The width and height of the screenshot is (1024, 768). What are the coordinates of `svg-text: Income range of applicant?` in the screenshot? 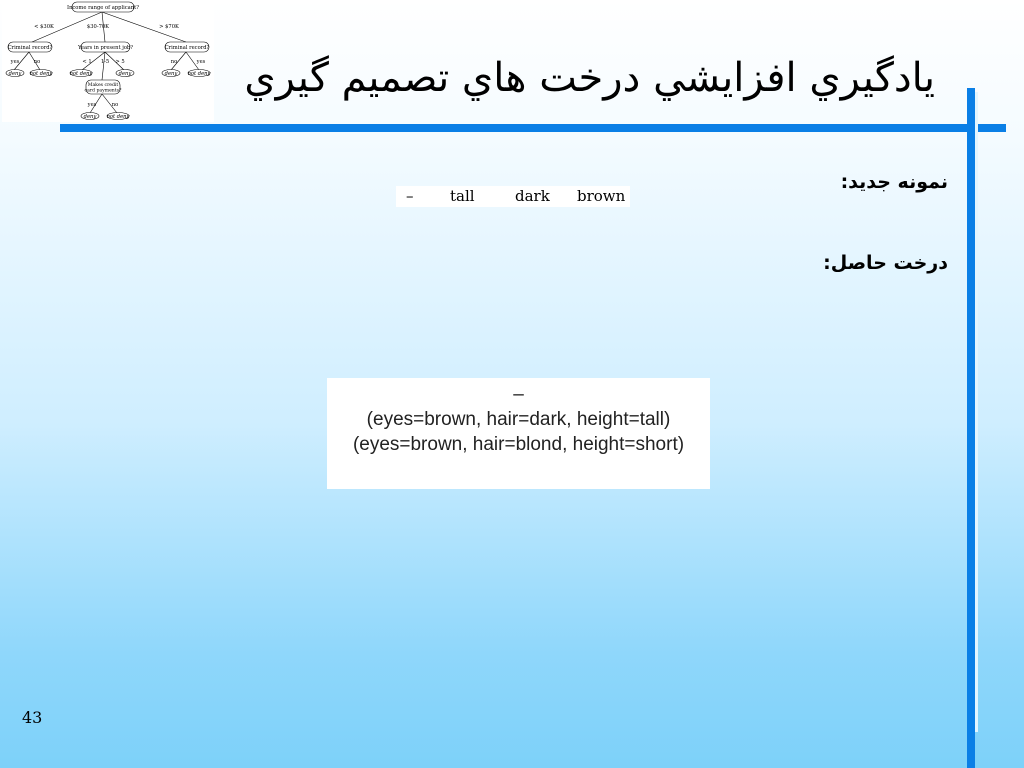 It's located at (103, 8).